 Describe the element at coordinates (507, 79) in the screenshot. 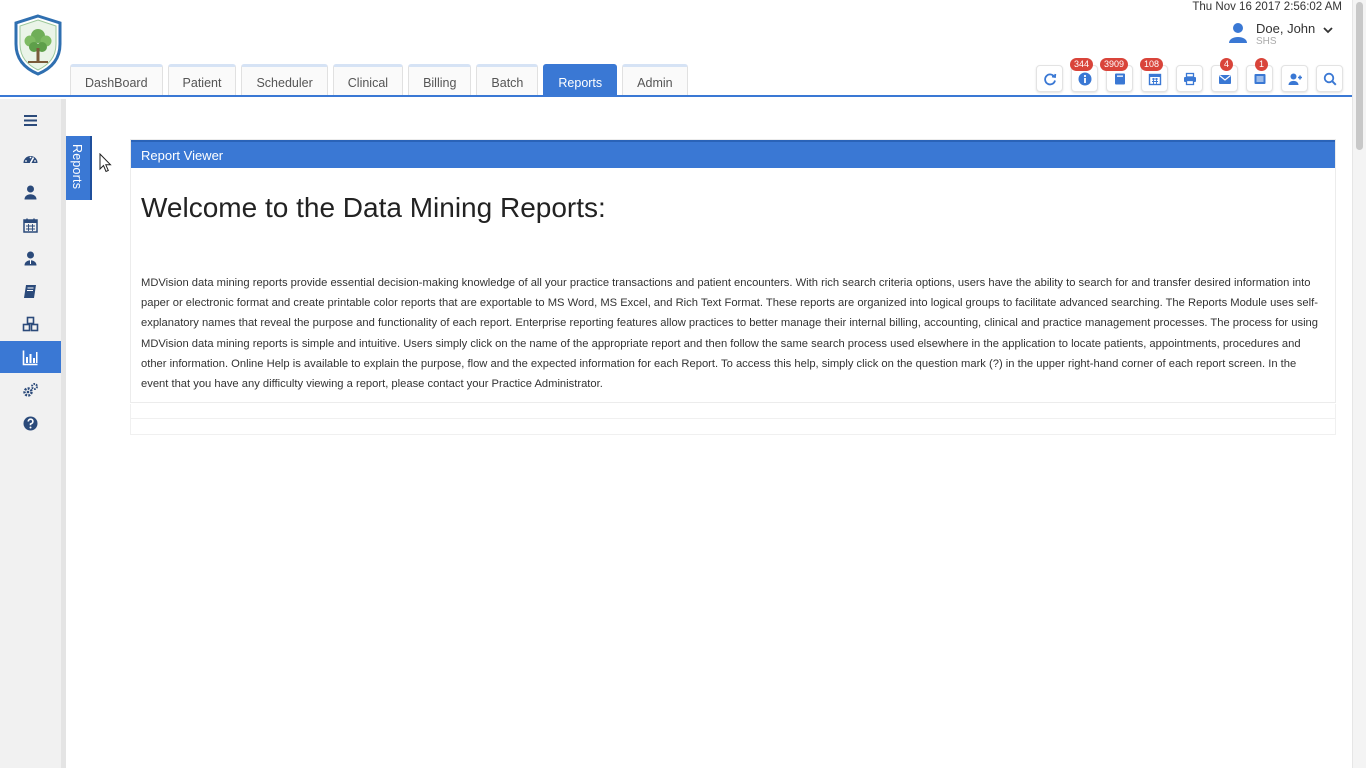

I see `tab-batch: Batch` at that location.